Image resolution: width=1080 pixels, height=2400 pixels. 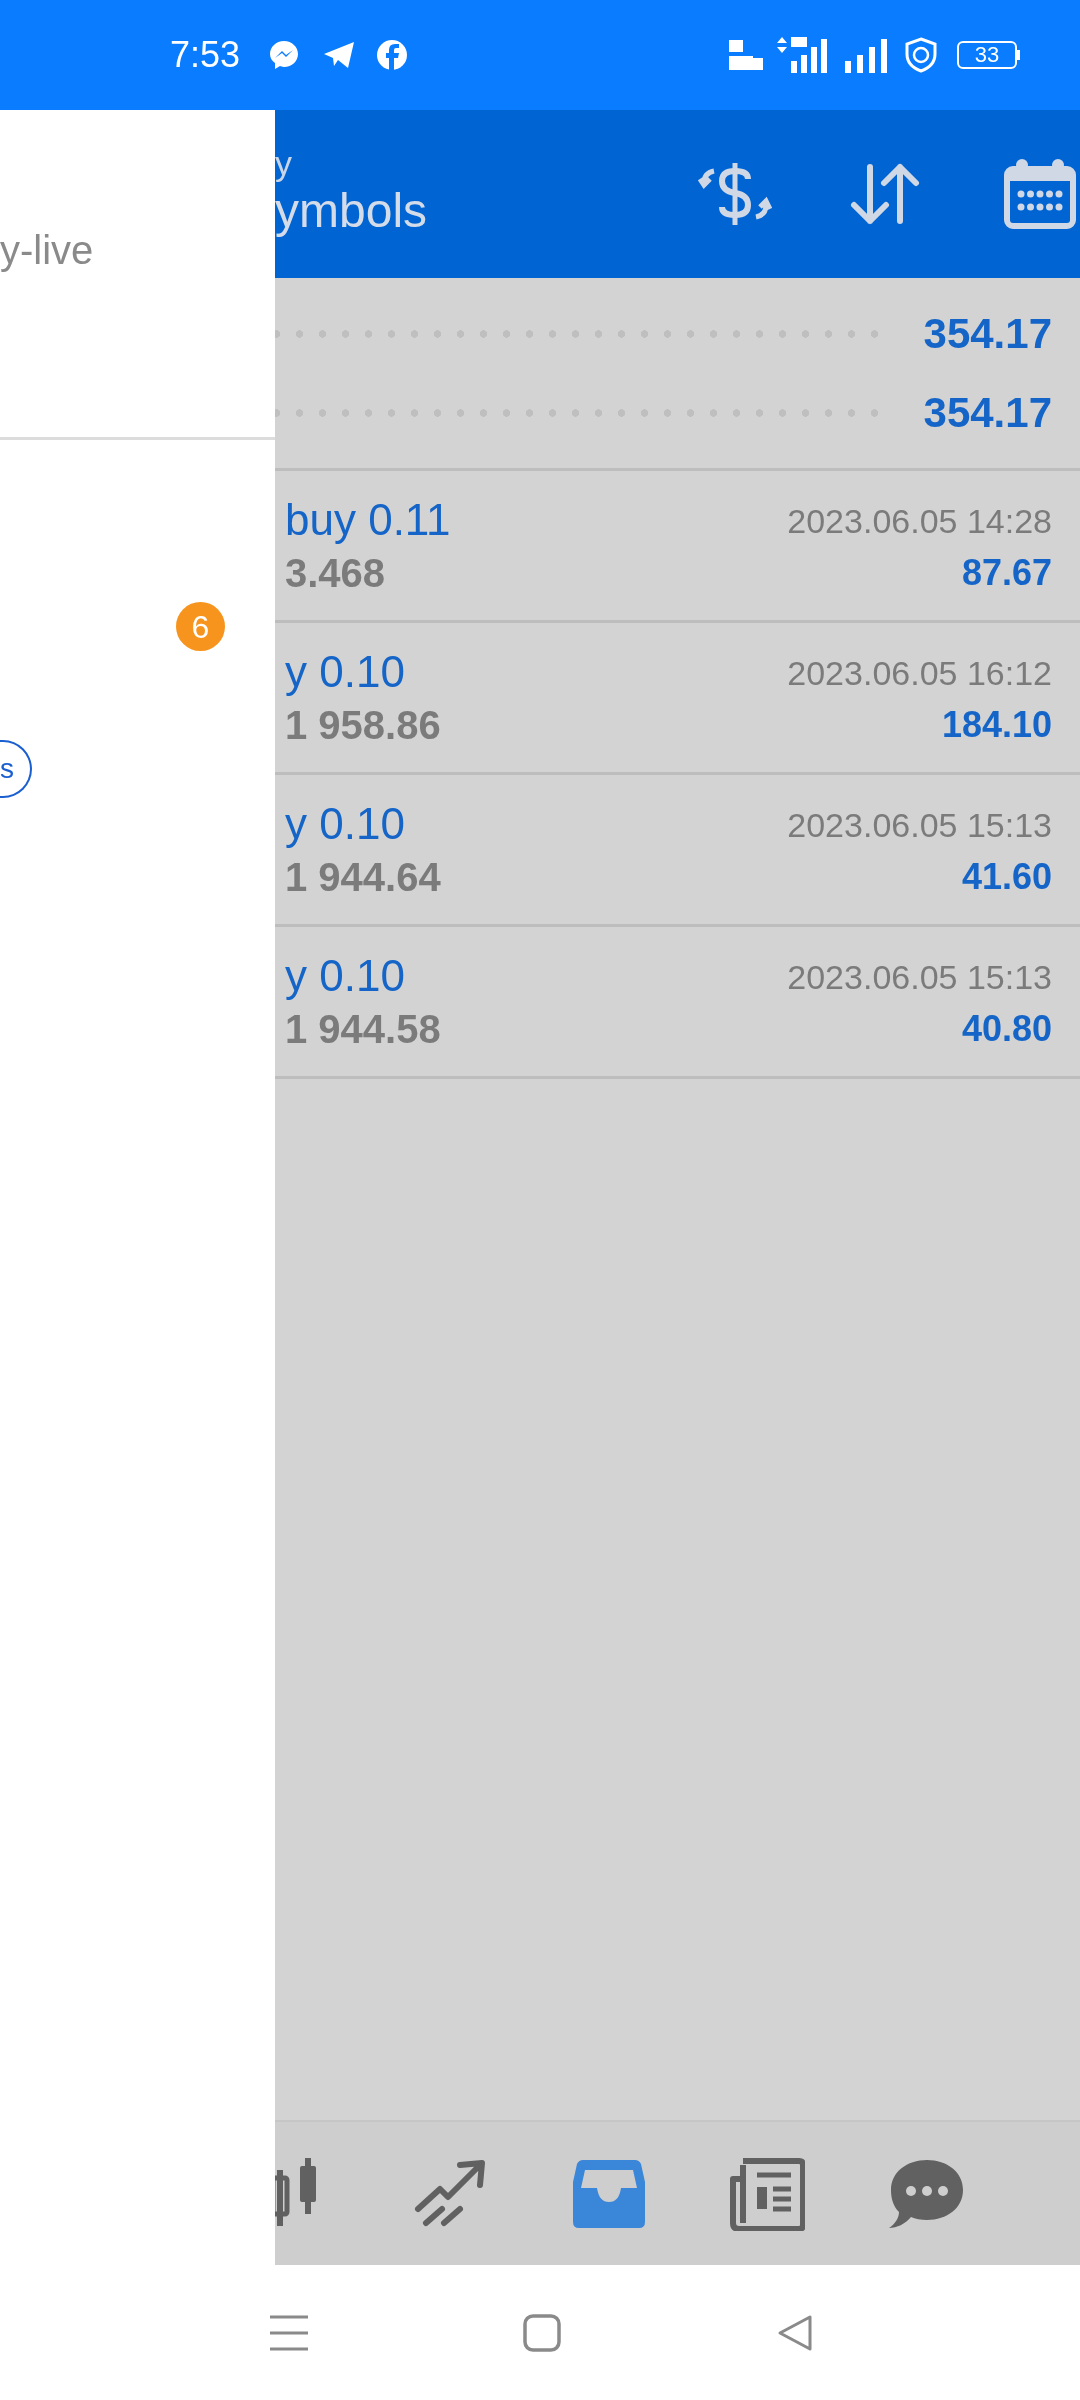 I want to click on trade-profit: 87.67, so click(x=1006, y=572).